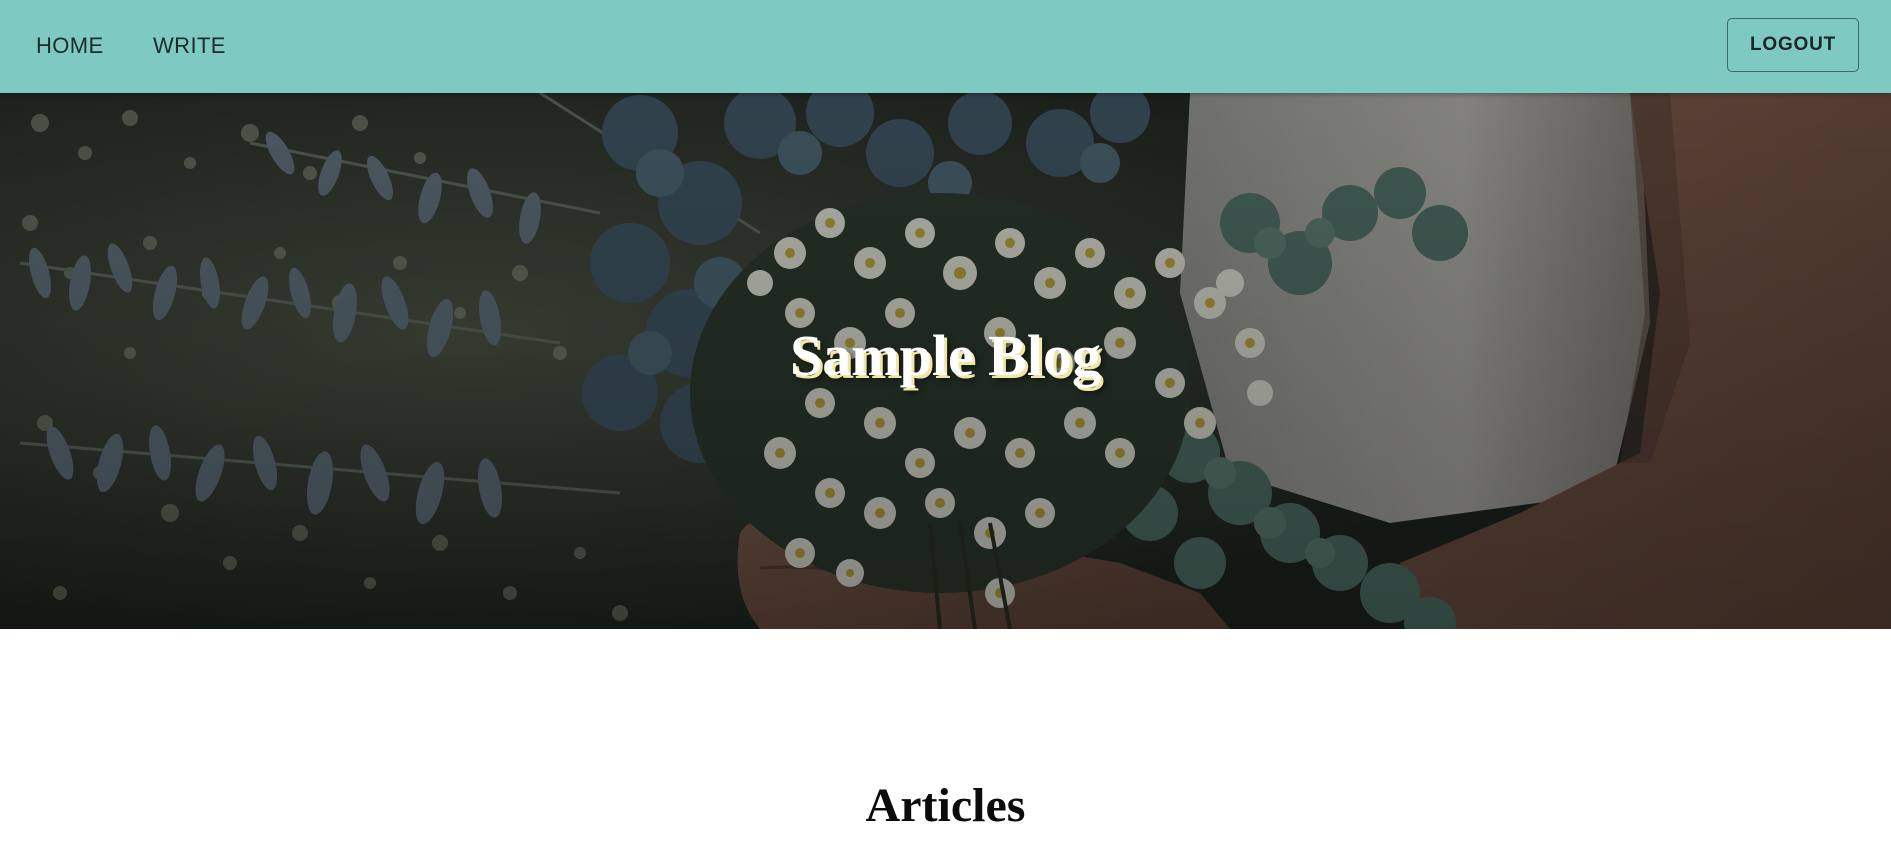 Image resolution: width=1891 pixels, height=862 pixels. Describe the element at coordinates (1793, 45) in the screenshot. I see `logout-button: LOGOUT` at that location.